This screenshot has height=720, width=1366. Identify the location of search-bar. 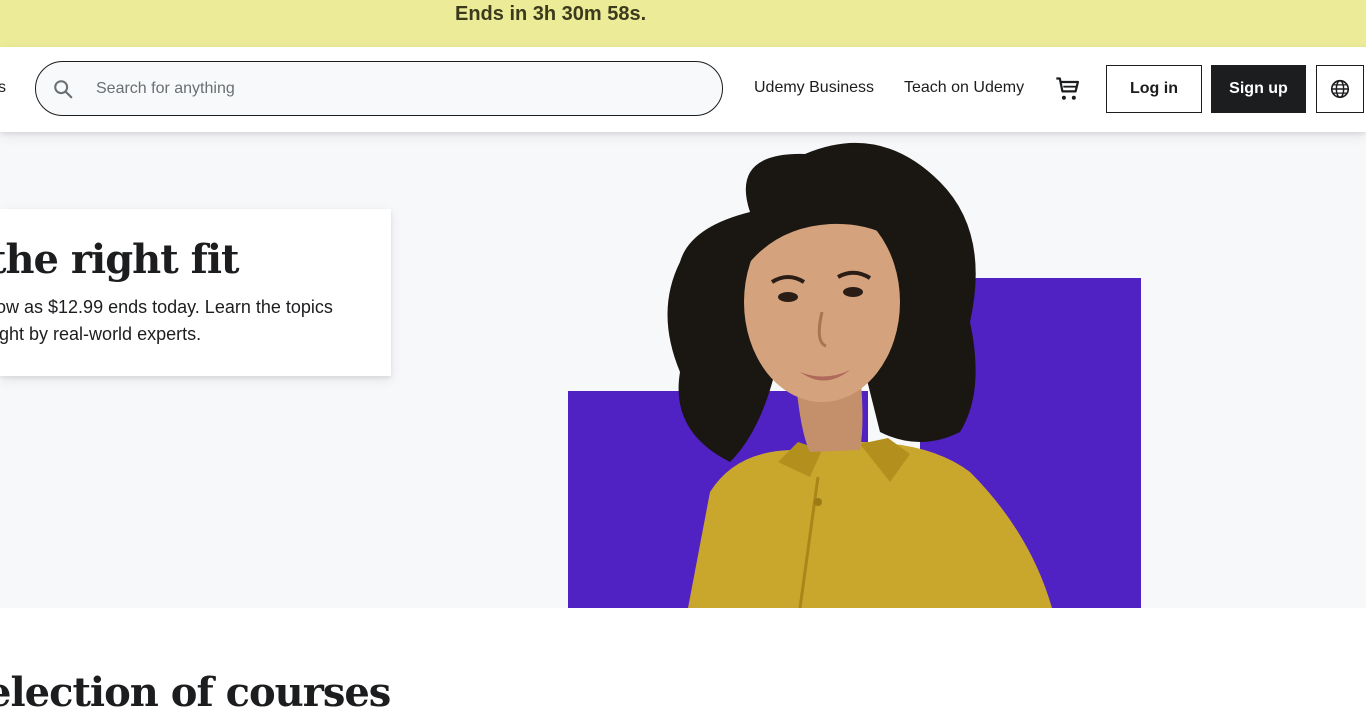
(379, 88).